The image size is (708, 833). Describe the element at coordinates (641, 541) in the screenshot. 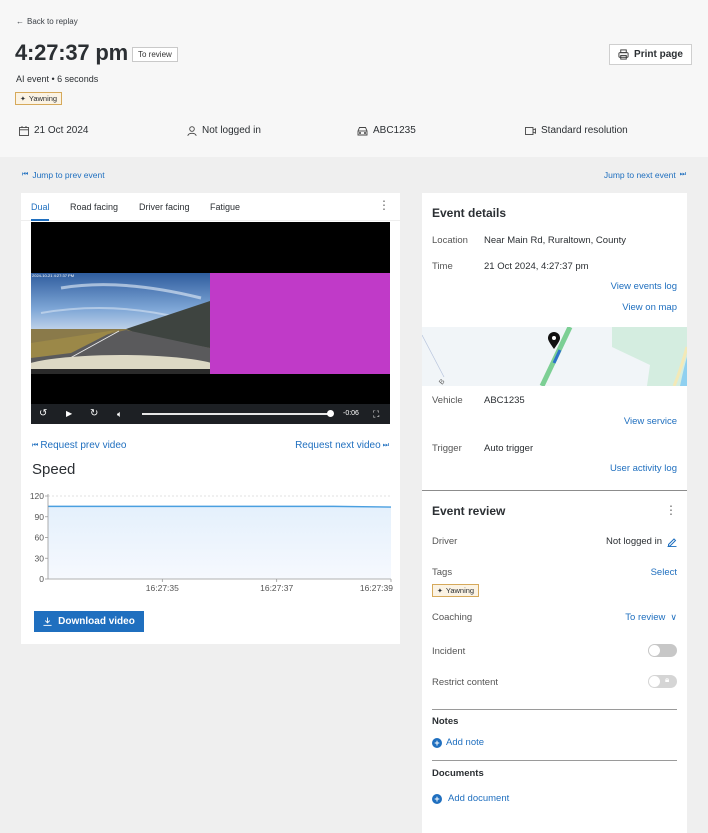

I see `driver-field: Not logged in` at that location.